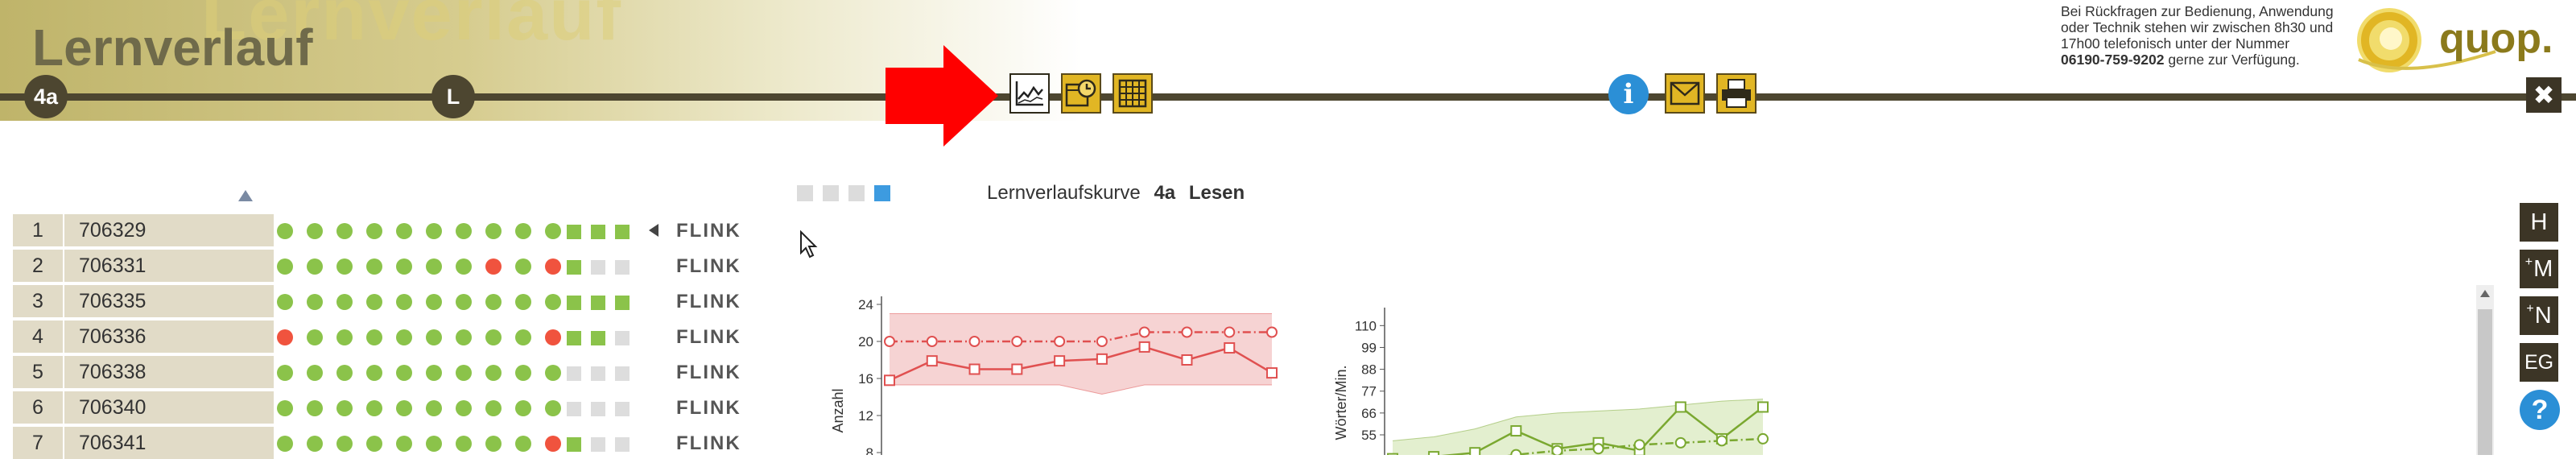  What do you see at coordinates (383, 443) in the screenshot?
I see `table-row: 7 706341 FLINK` at bounding box center [383, 443].